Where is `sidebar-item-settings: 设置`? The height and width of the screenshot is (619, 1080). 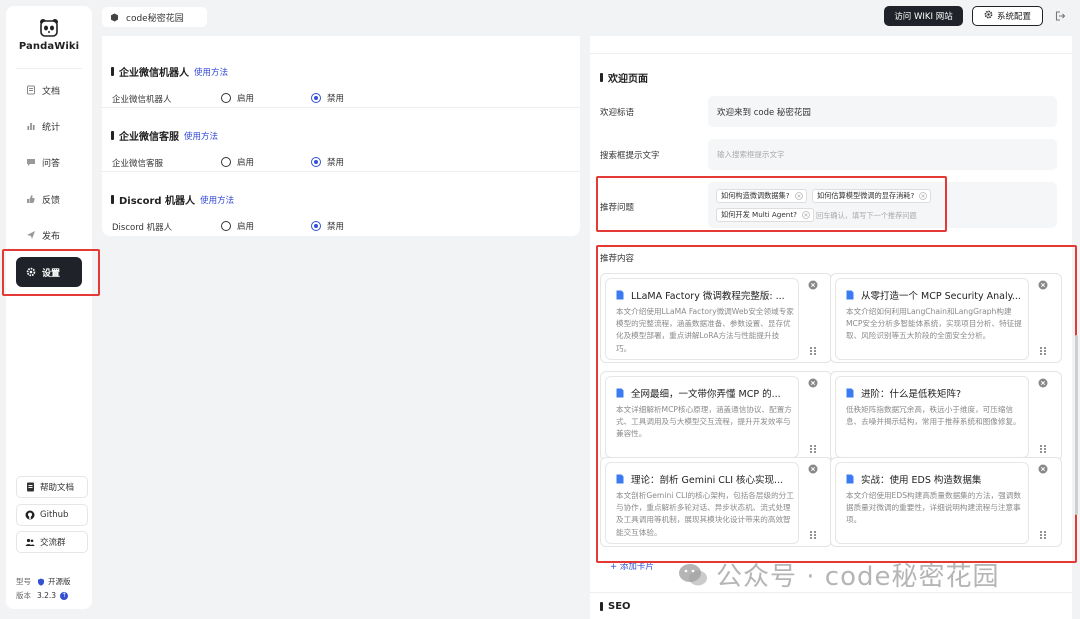
sidebar-item-settings: 设置 is located at coordinates (49, 272).